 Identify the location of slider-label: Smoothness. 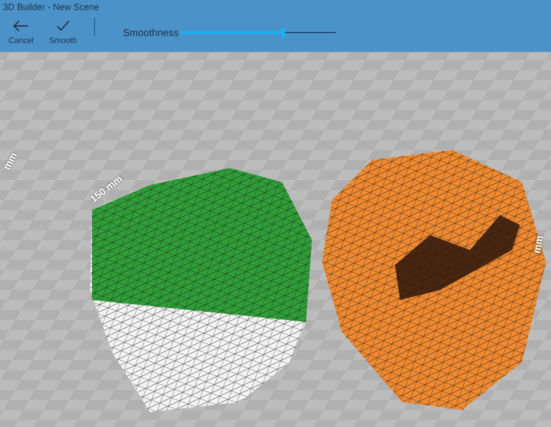
(151, 33).